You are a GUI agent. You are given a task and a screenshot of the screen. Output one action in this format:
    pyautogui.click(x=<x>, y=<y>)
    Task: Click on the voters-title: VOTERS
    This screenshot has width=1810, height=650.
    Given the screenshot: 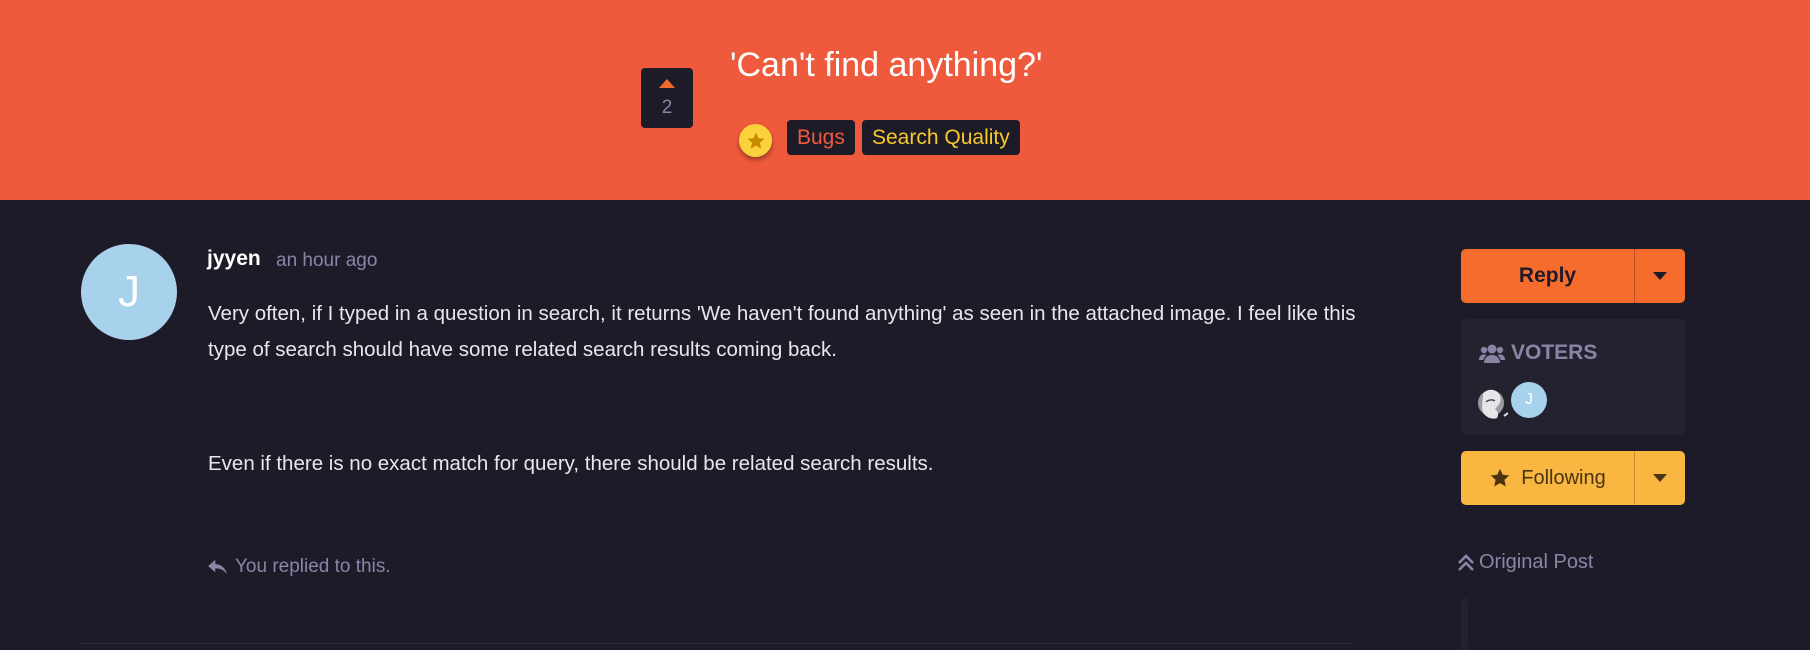 What is the action you would take?
    pyautogui.click(x=1554, y=352)
    